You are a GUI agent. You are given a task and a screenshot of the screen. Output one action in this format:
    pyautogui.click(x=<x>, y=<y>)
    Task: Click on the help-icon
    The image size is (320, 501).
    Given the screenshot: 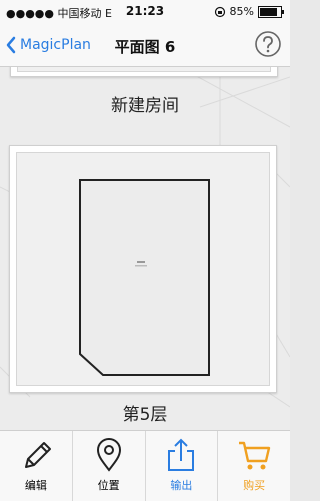 What is the action you would take?
    pyautogui.click(x=268, y=44)
    